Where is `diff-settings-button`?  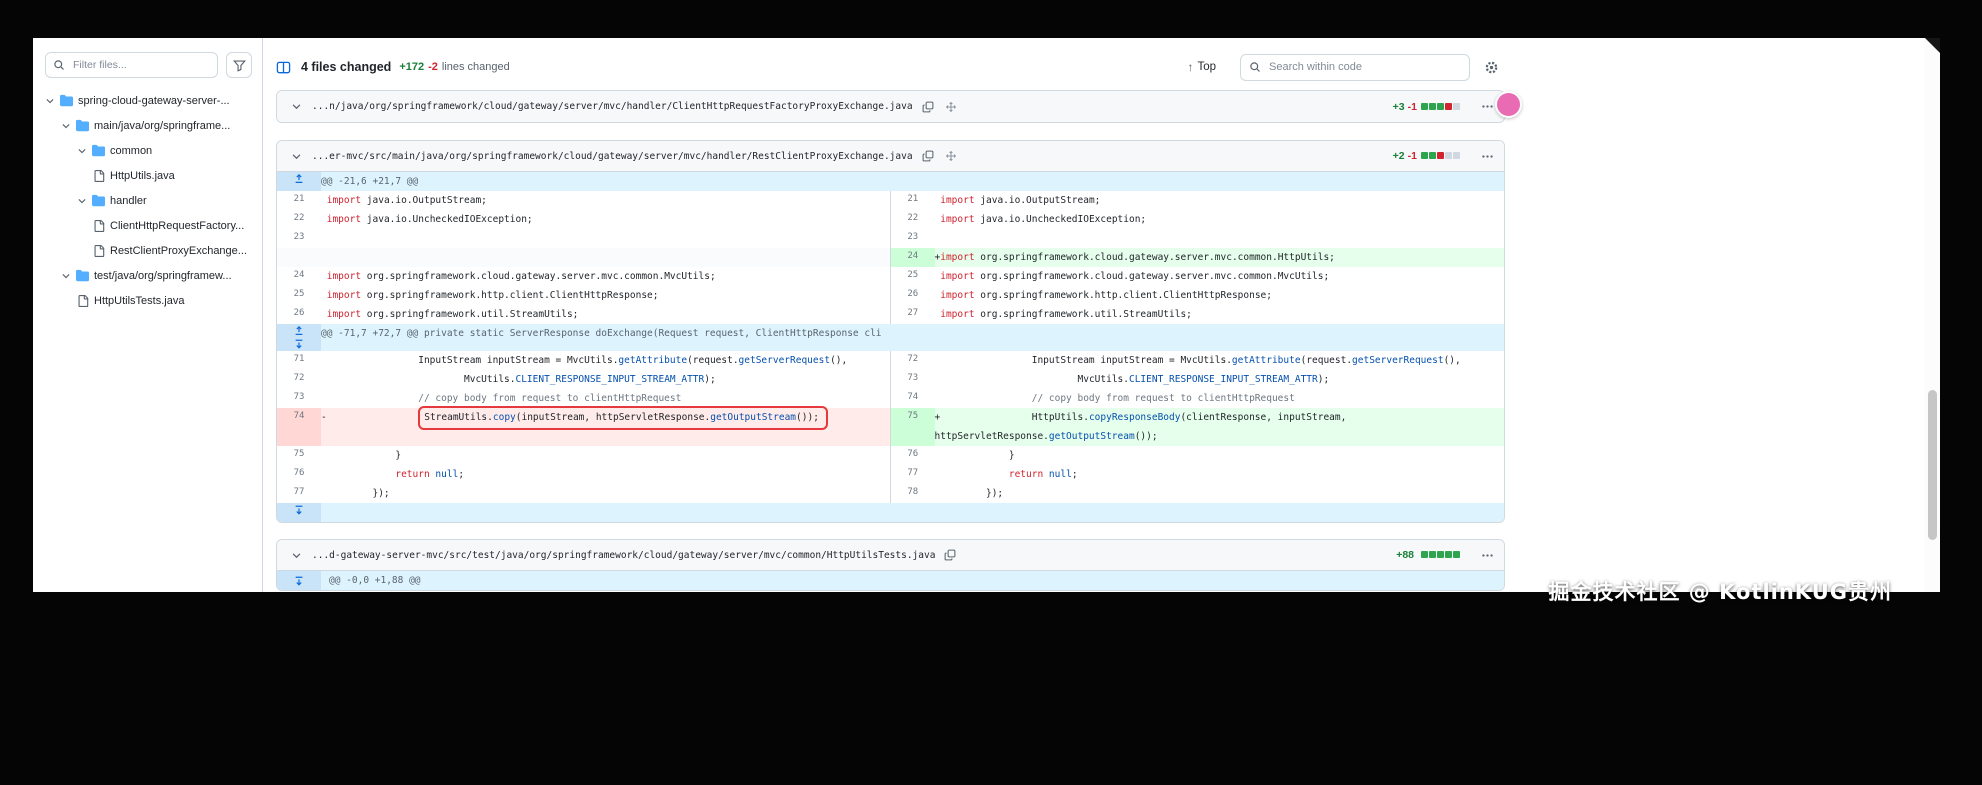 diff-settings-button is located at coordinates (1491, 67).